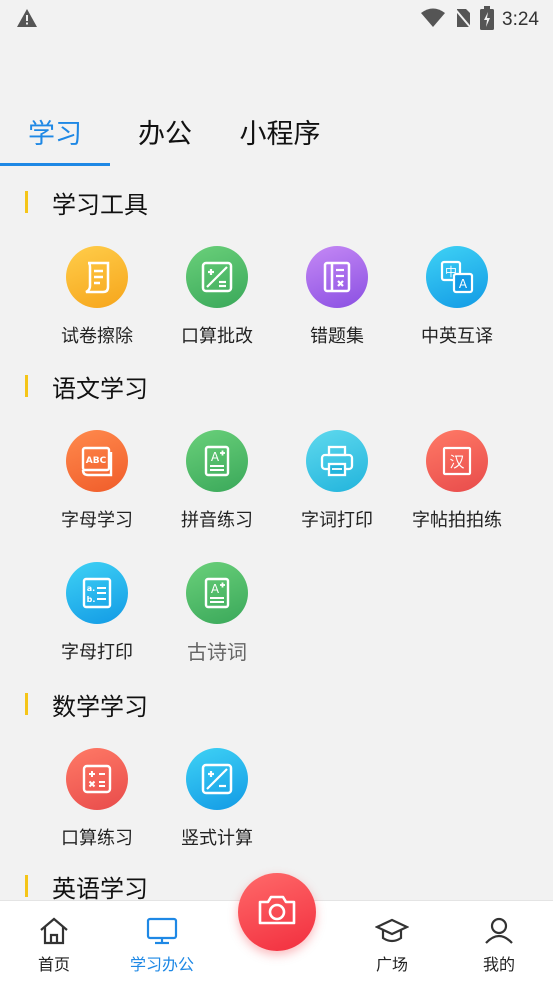 The image size is (553, 983). I want to click on nav-study-office: 学习办公, so click(162, 946).